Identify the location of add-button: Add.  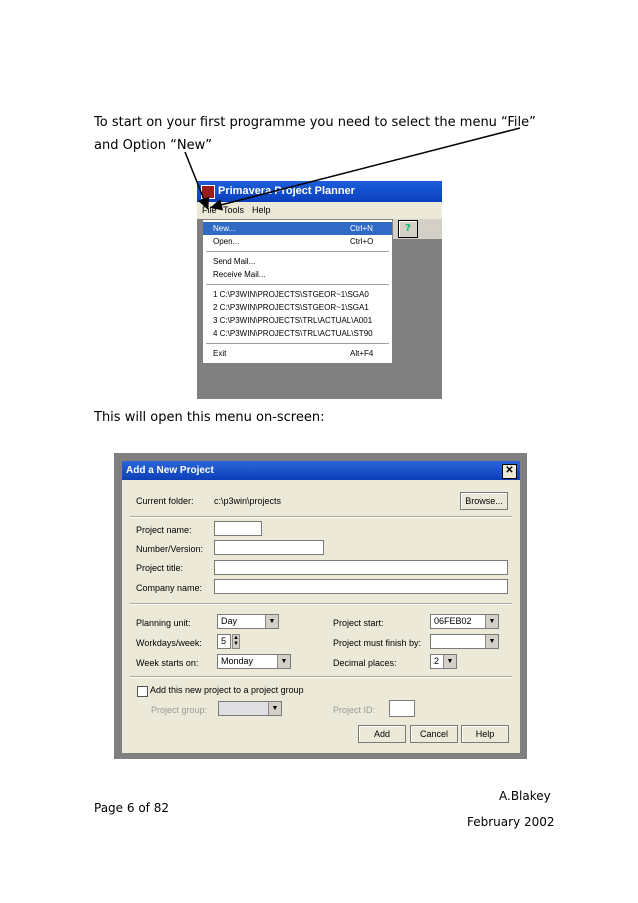
(382, 734).